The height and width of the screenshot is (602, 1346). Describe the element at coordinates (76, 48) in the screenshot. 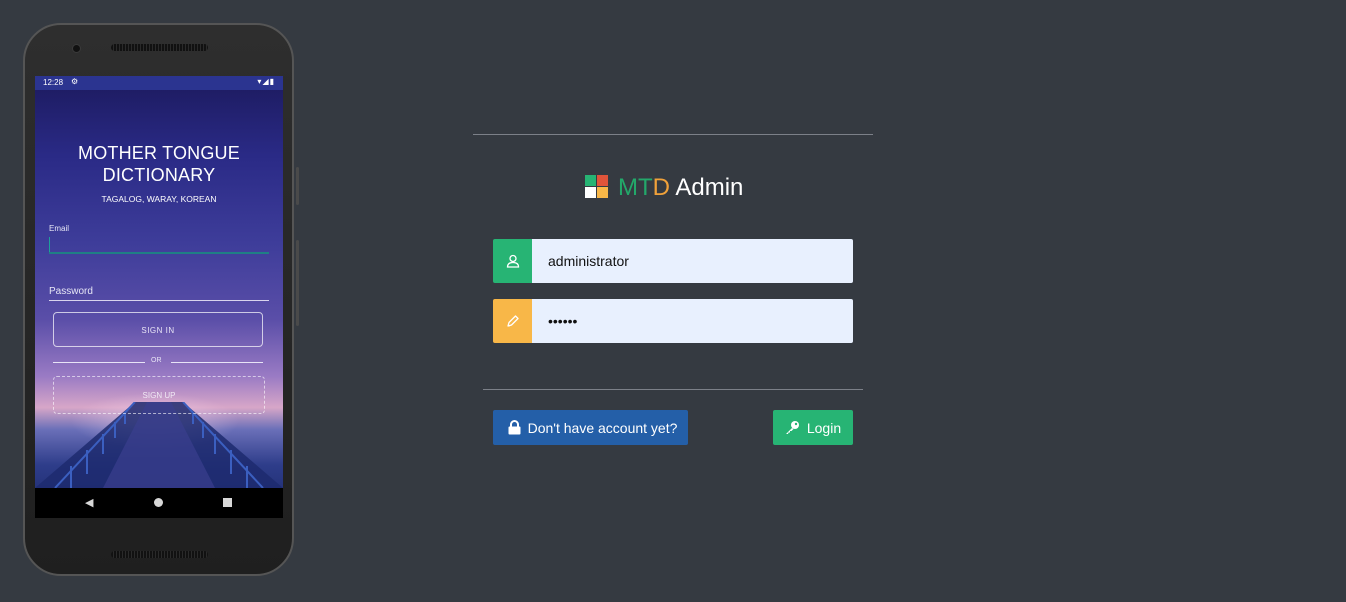

I see `camera-icon` at that location.